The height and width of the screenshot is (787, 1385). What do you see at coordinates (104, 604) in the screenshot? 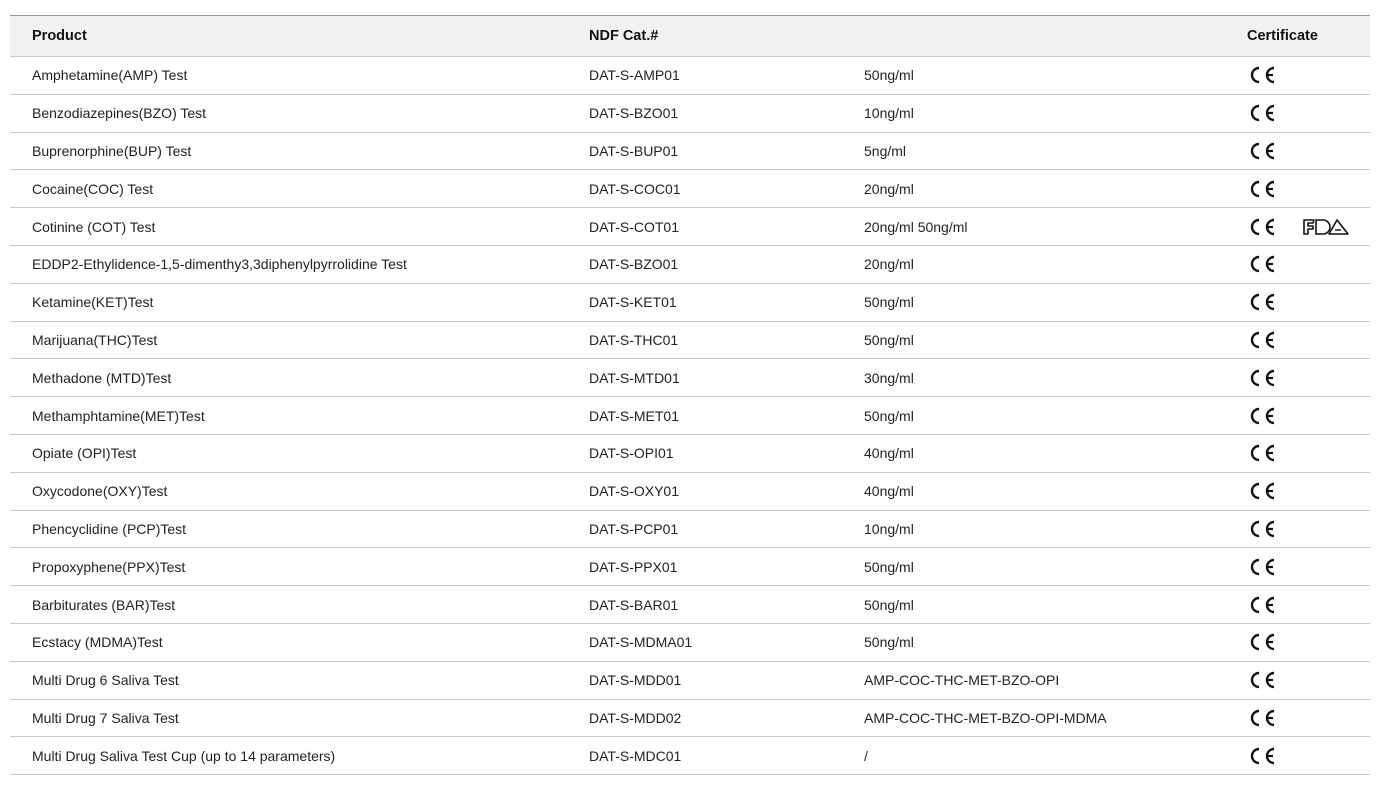
I see `product-name: Barbiturates (BAR)Test` at bounding box center [104, 604].